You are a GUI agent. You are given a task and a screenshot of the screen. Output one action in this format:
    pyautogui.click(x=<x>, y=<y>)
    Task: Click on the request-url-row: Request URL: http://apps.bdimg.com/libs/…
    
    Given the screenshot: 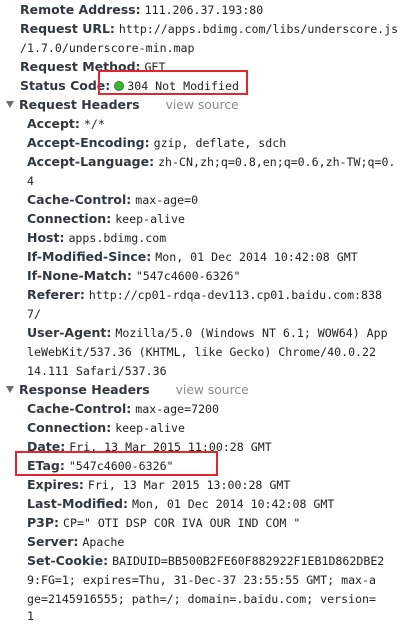 What is the action you would take?
    pyautogui.click(x=209, y=29)
    